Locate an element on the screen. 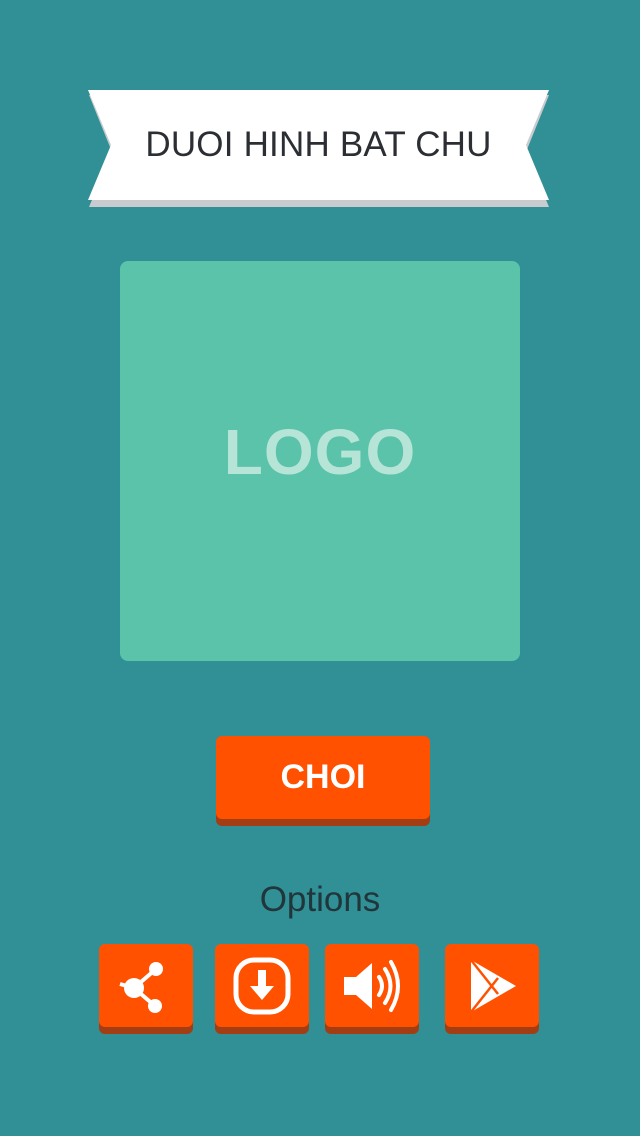 This screenshot has height=1136, width=640. share-button is located at coordinates (146, 985).